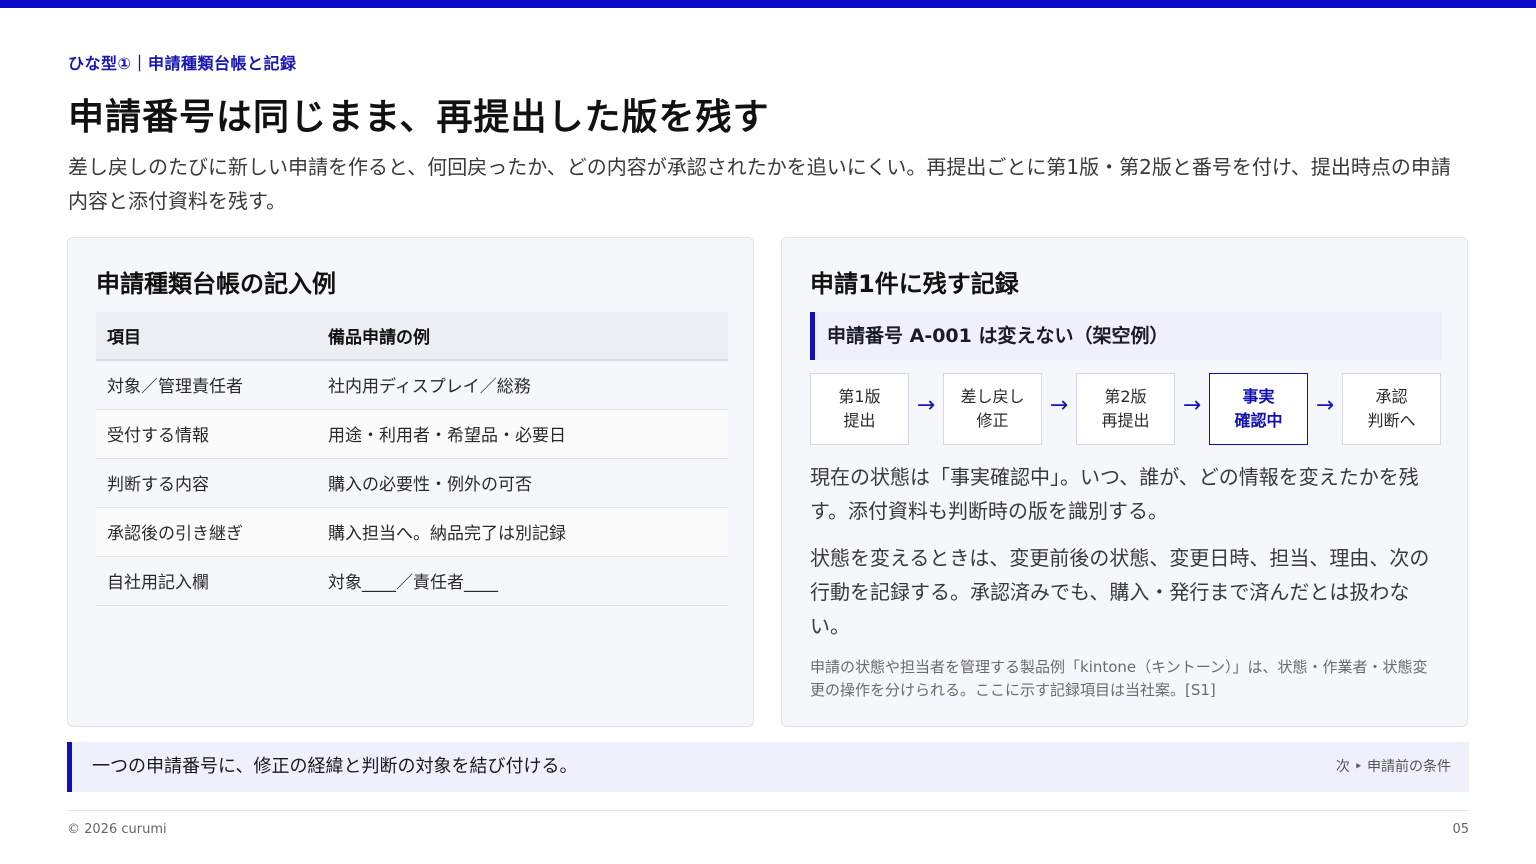 This screenshot has width=1536, height=864. What do you see at coordinates (522, 336) in the screenshot?
I see `column-header-example: 備品申請の例` at bounding box center [522, 336].